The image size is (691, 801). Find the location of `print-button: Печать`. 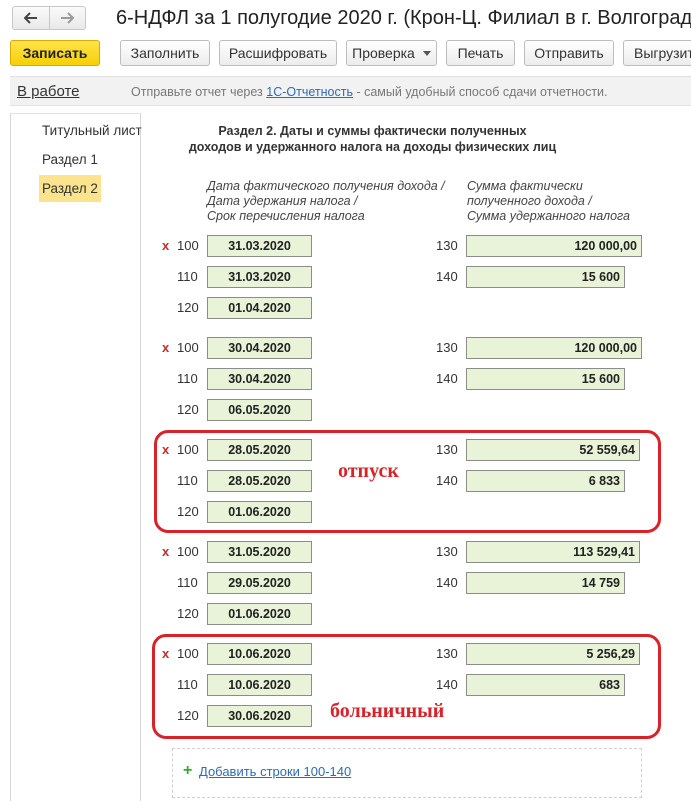

print-button: Печать is located at coordinates (480, 53).